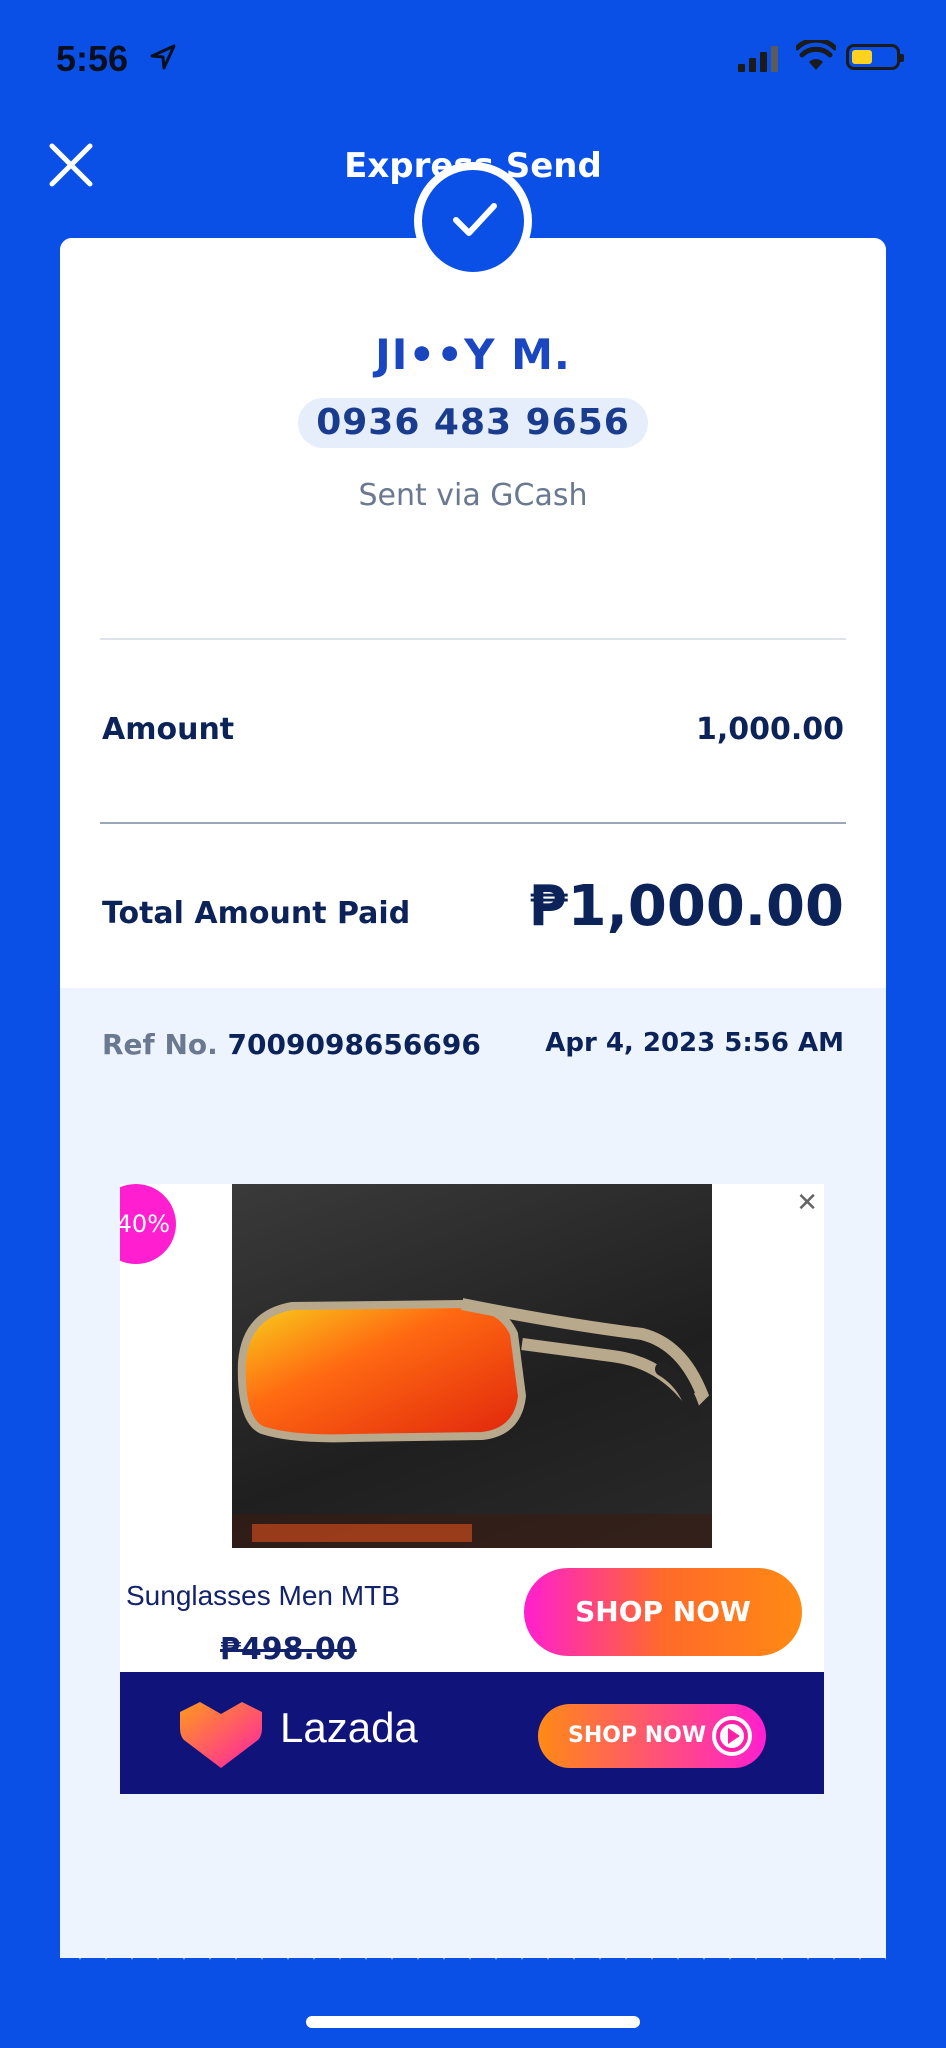 This screenshot has height=2048, width=946. I want to click on recipient-name: JI••Y M., so click(473, 354).